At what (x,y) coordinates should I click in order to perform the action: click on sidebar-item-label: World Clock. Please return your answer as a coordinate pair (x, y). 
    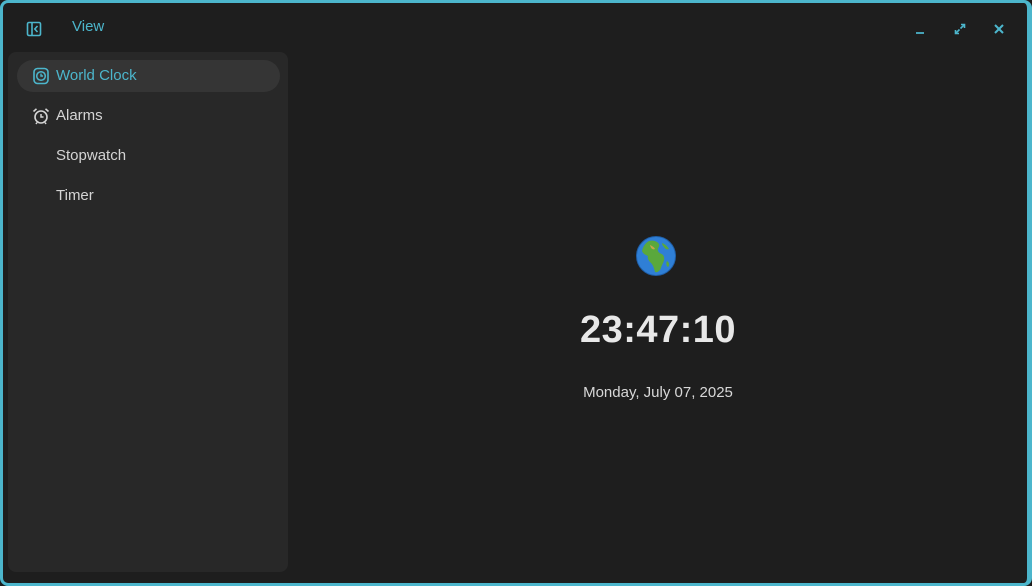
    Looking at the image, I should click on (96, 75).